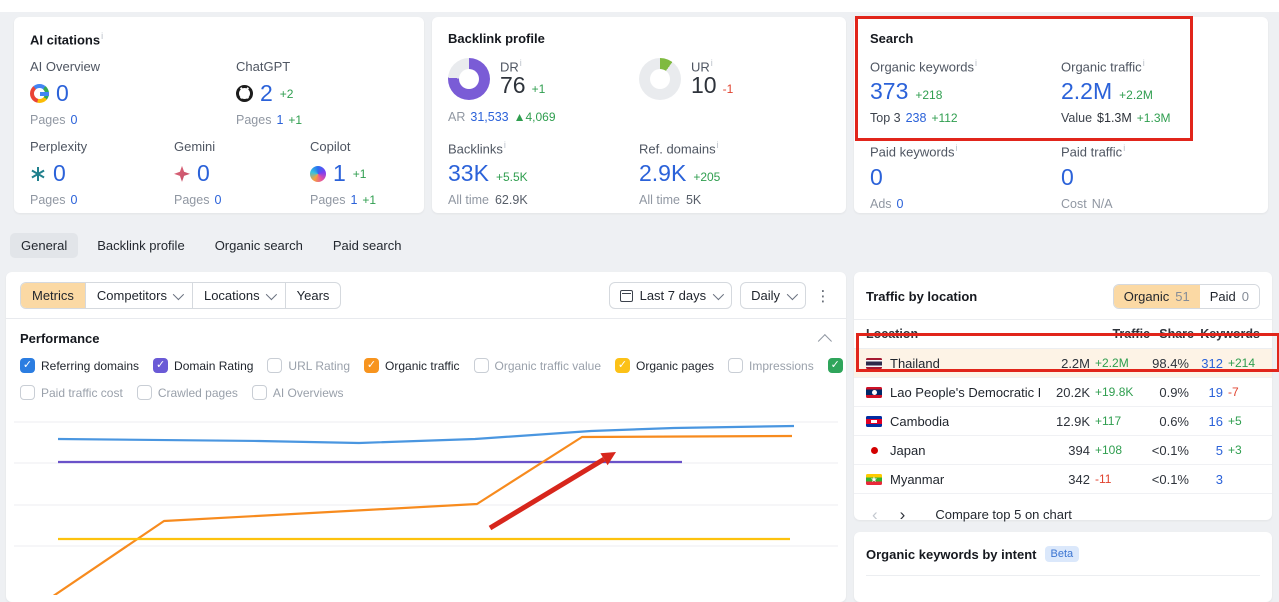 The image size is (1279, 602). Describe the element at coordinates (239, 295) in the screenshot. I see `locations-segment: Locations` at that location.